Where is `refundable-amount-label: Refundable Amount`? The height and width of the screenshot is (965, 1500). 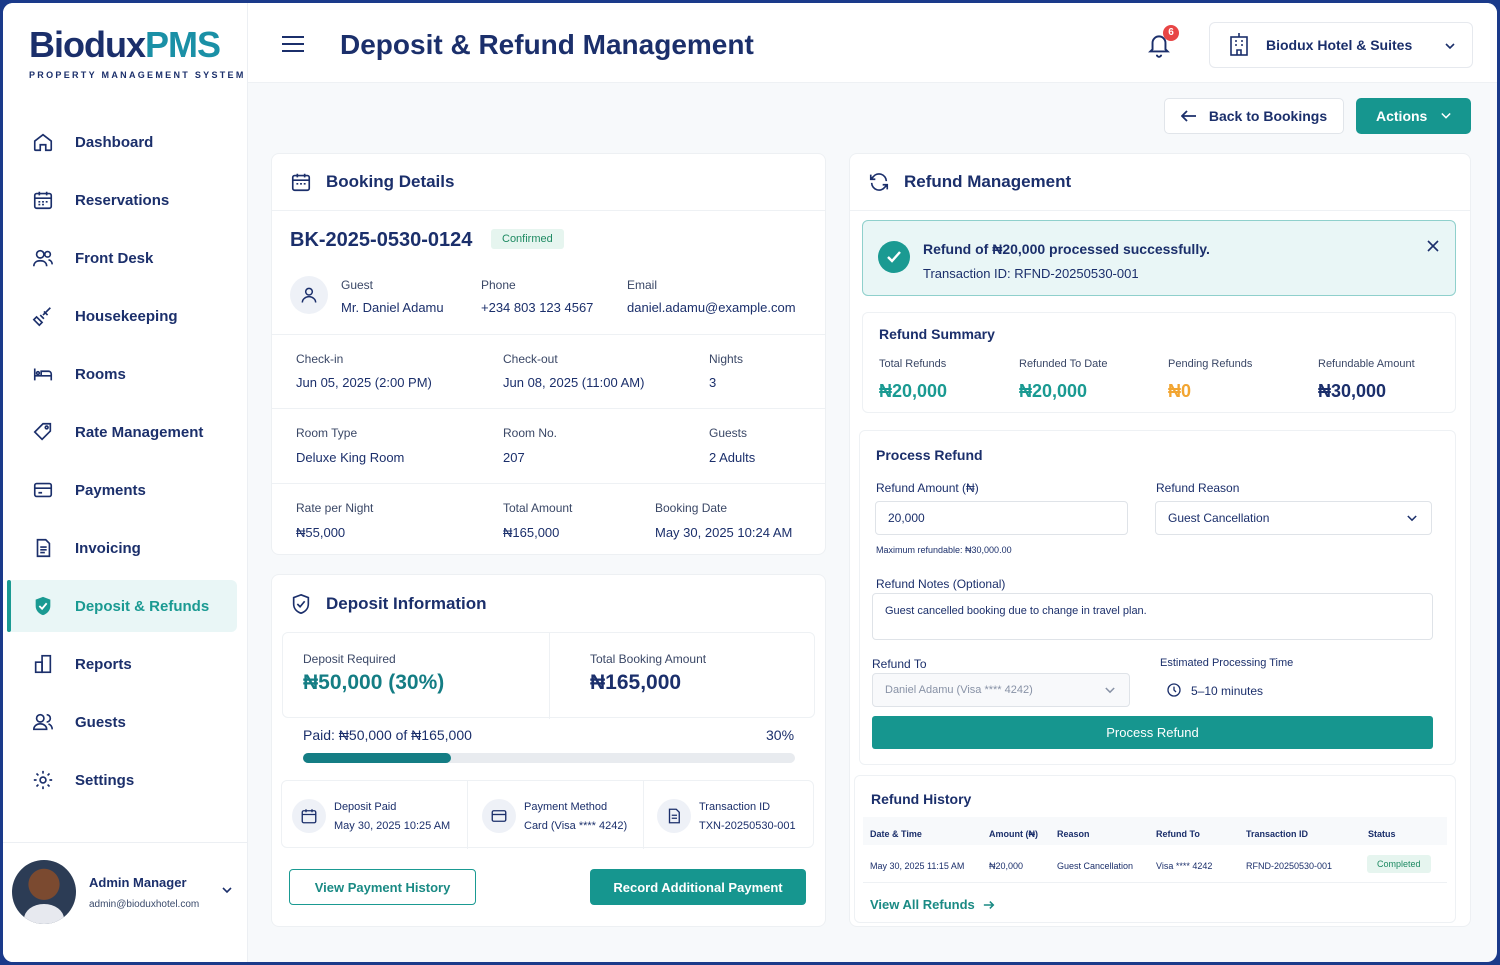
refundable-amount-label: Refundable Amount is located at coordinates (1366, 364).